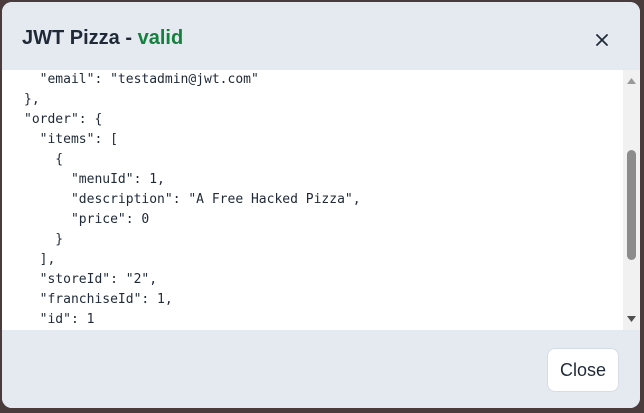 The image size is (644, 413). I want to click on code-line: "storeId": "2",, so click(91, 279).